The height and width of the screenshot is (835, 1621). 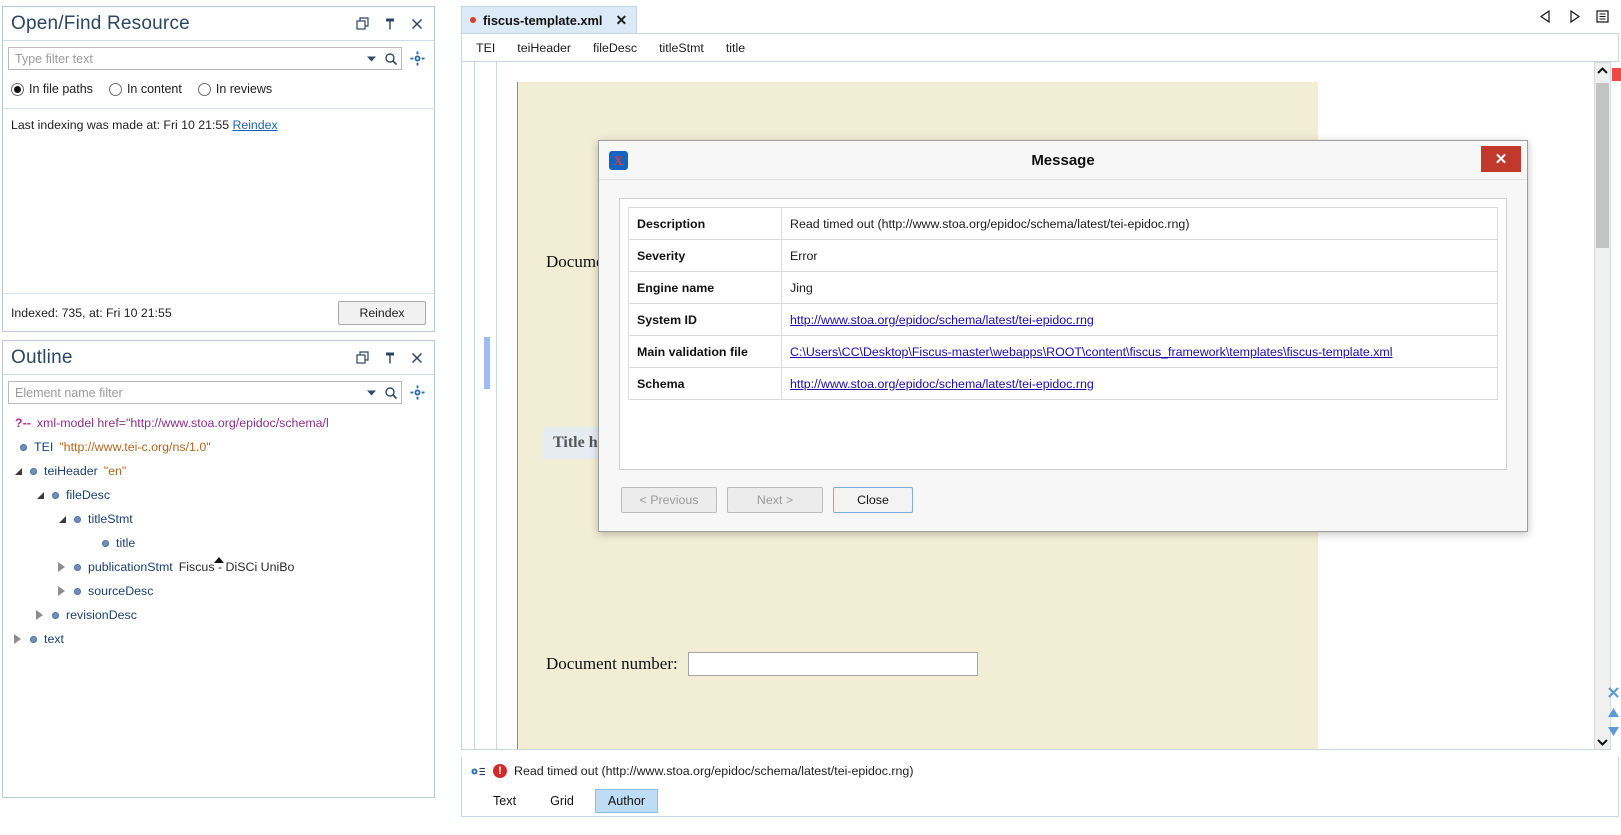 I want to click on find-filter-row, so click(x=218, y=58).